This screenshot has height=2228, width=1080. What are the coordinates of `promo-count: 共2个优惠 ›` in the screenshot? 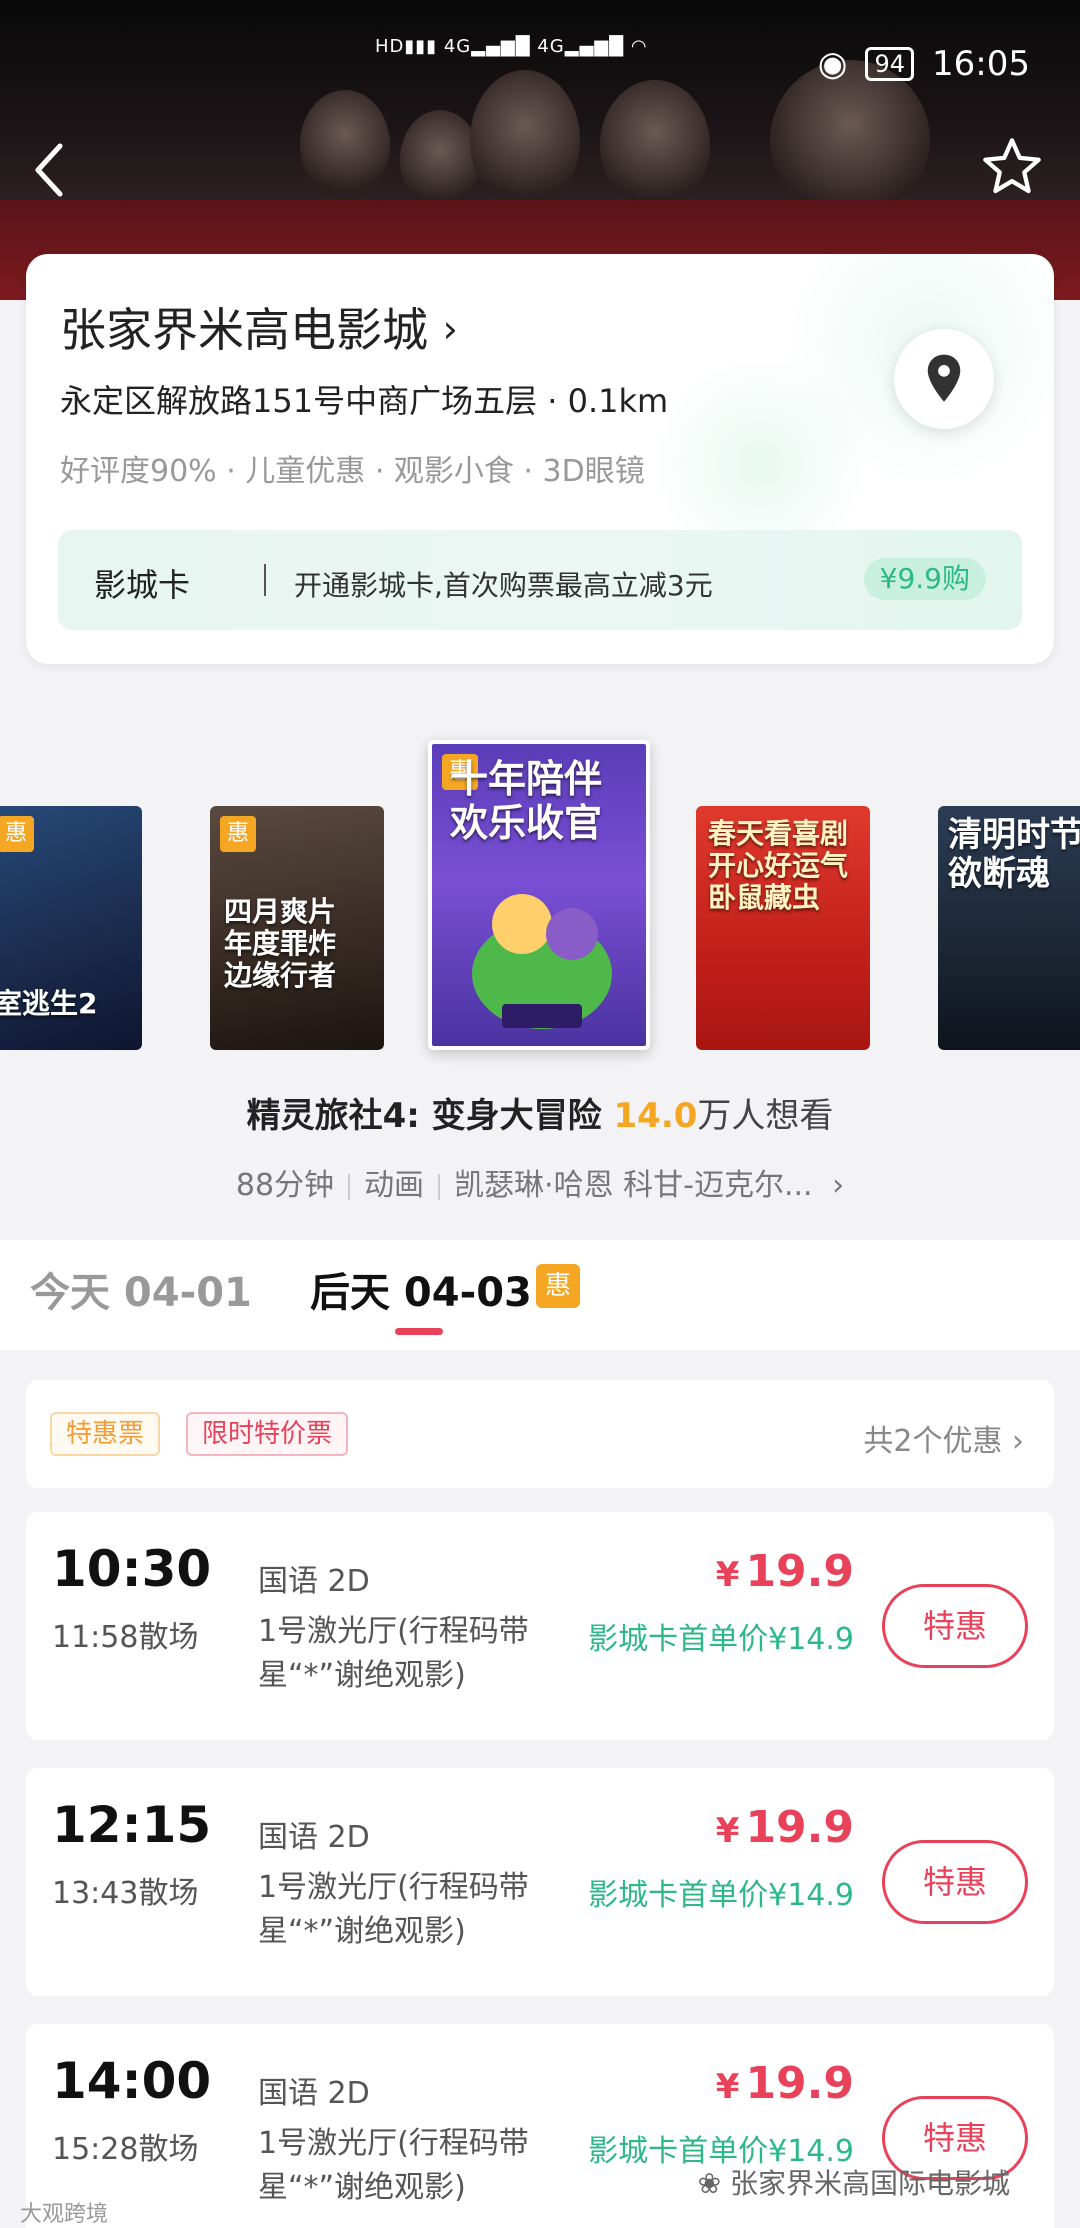 It's located at (943, 1438).